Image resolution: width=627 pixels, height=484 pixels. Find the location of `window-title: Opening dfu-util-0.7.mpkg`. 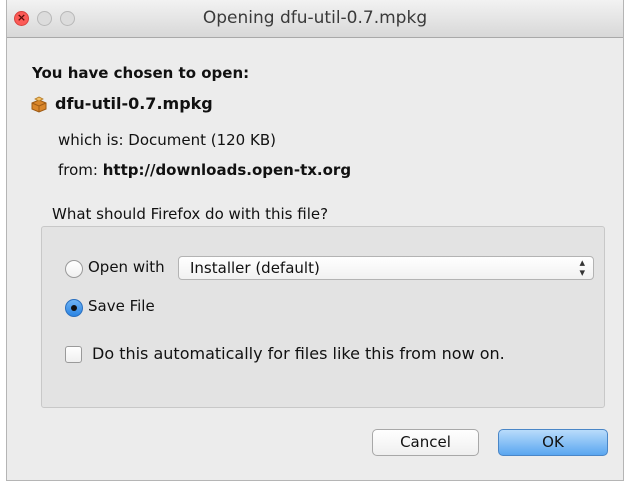

window-title: Opening dfu-util-0.7.mpkg is located at coordinates (315, 18).